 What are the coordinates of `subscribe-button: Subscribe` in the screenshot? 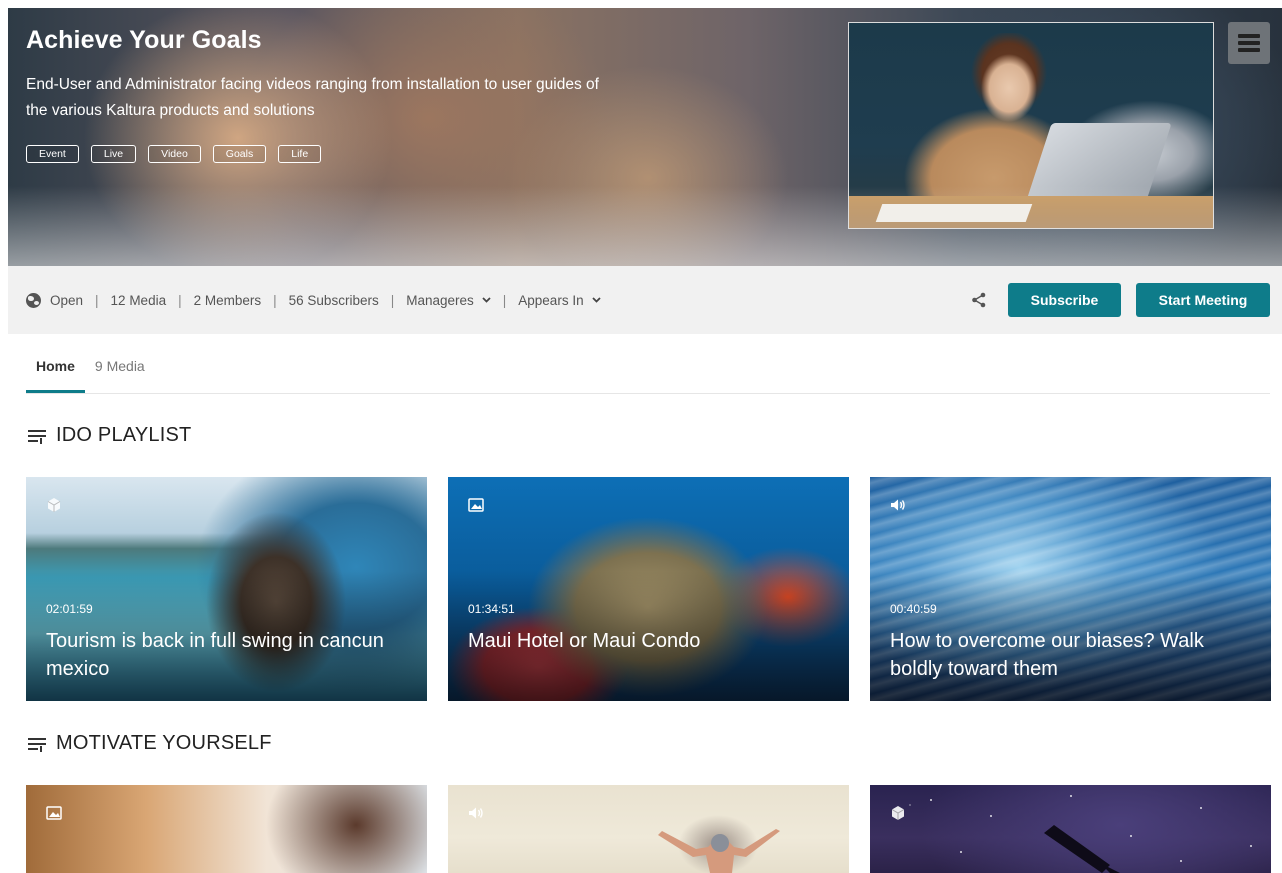 It's located at (1064, 300).